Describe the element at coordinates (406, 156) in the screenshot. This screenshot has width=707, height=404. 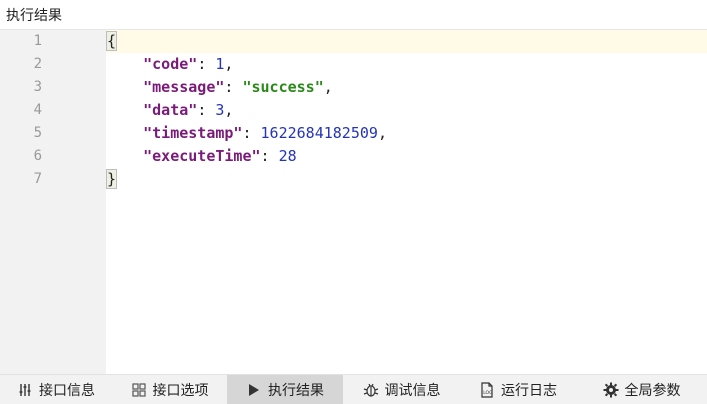
I see `line-content: "executeTime": 28` at that location.